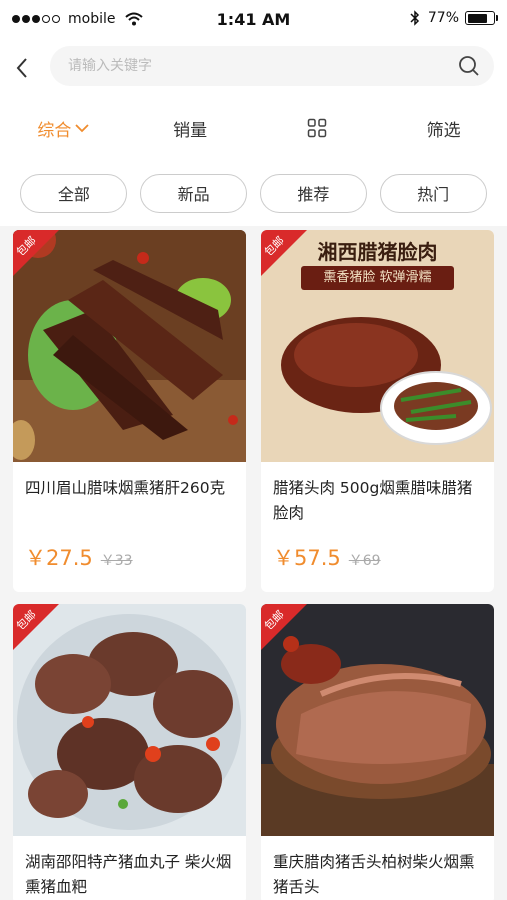 The height and width of the screenshot is (900, 507). What do you see at coordinates (129, 549) in the screenshot?
I see `price-row: ￥27.5 ￥33` at bounding box center [129, 549].